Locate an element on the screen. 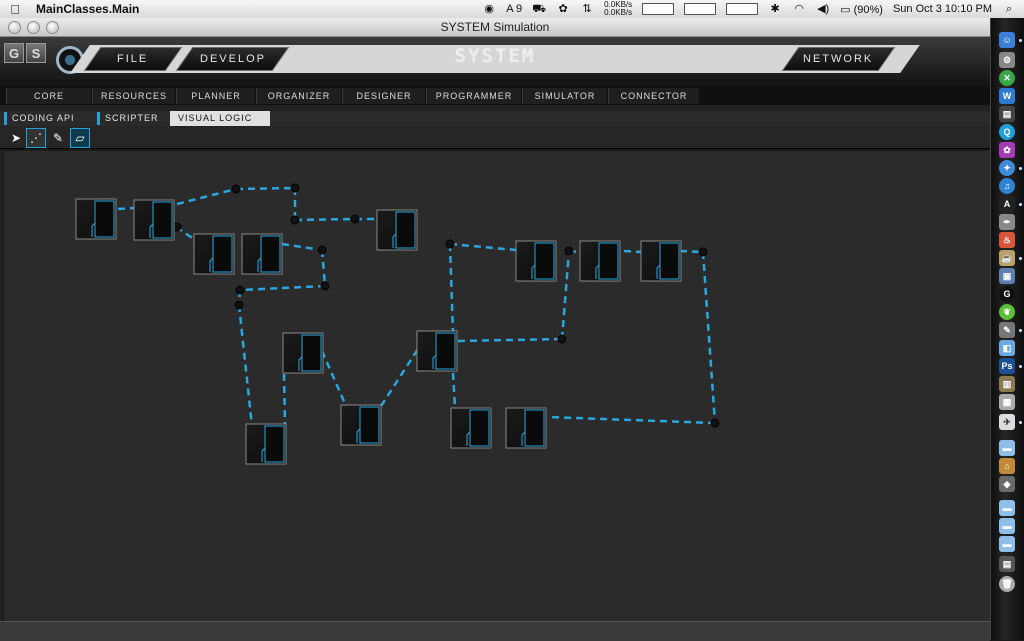  clapper-icon: ▤ is located at coordinates (1007, 114).